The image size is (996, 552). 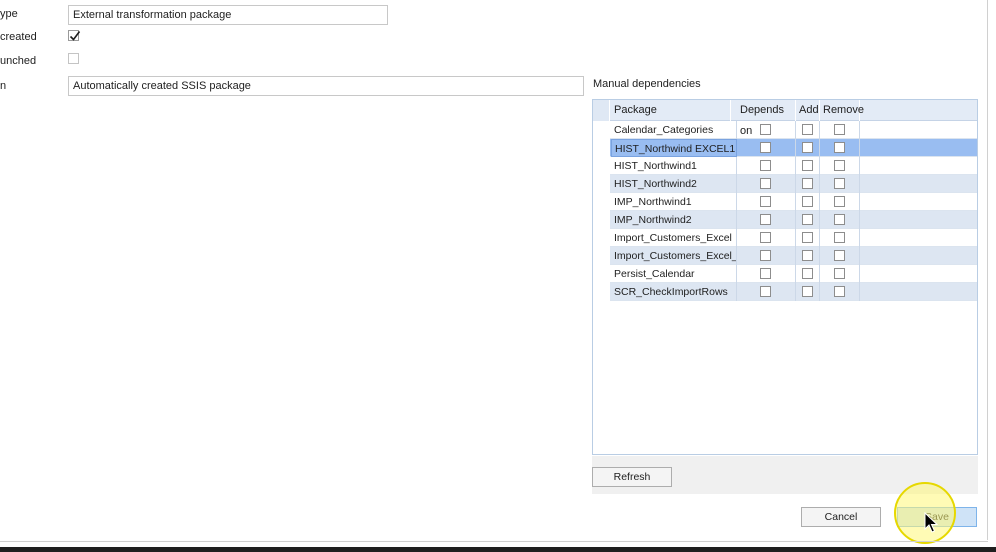 I want to click on table-row: Import_Customers_Excel_020, so click(x=785, y=256).